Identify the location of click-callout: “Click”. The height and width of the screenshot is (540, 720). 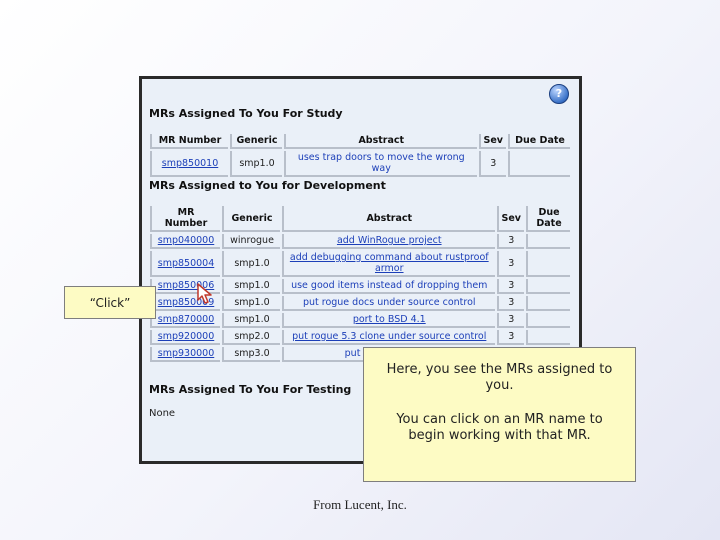
(110, 302).